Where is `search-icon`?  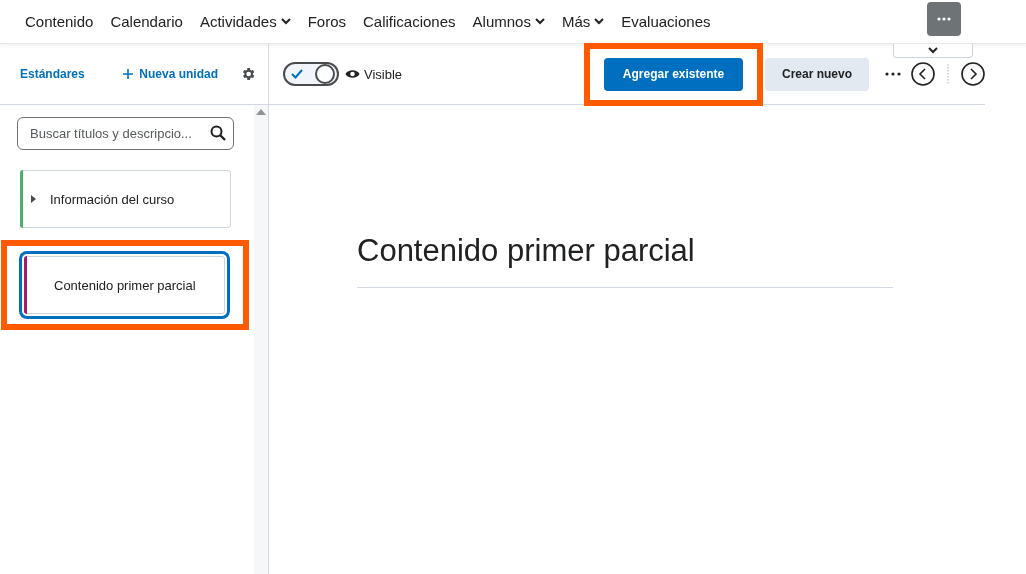 search-icon is located at coordinates (218, 133).